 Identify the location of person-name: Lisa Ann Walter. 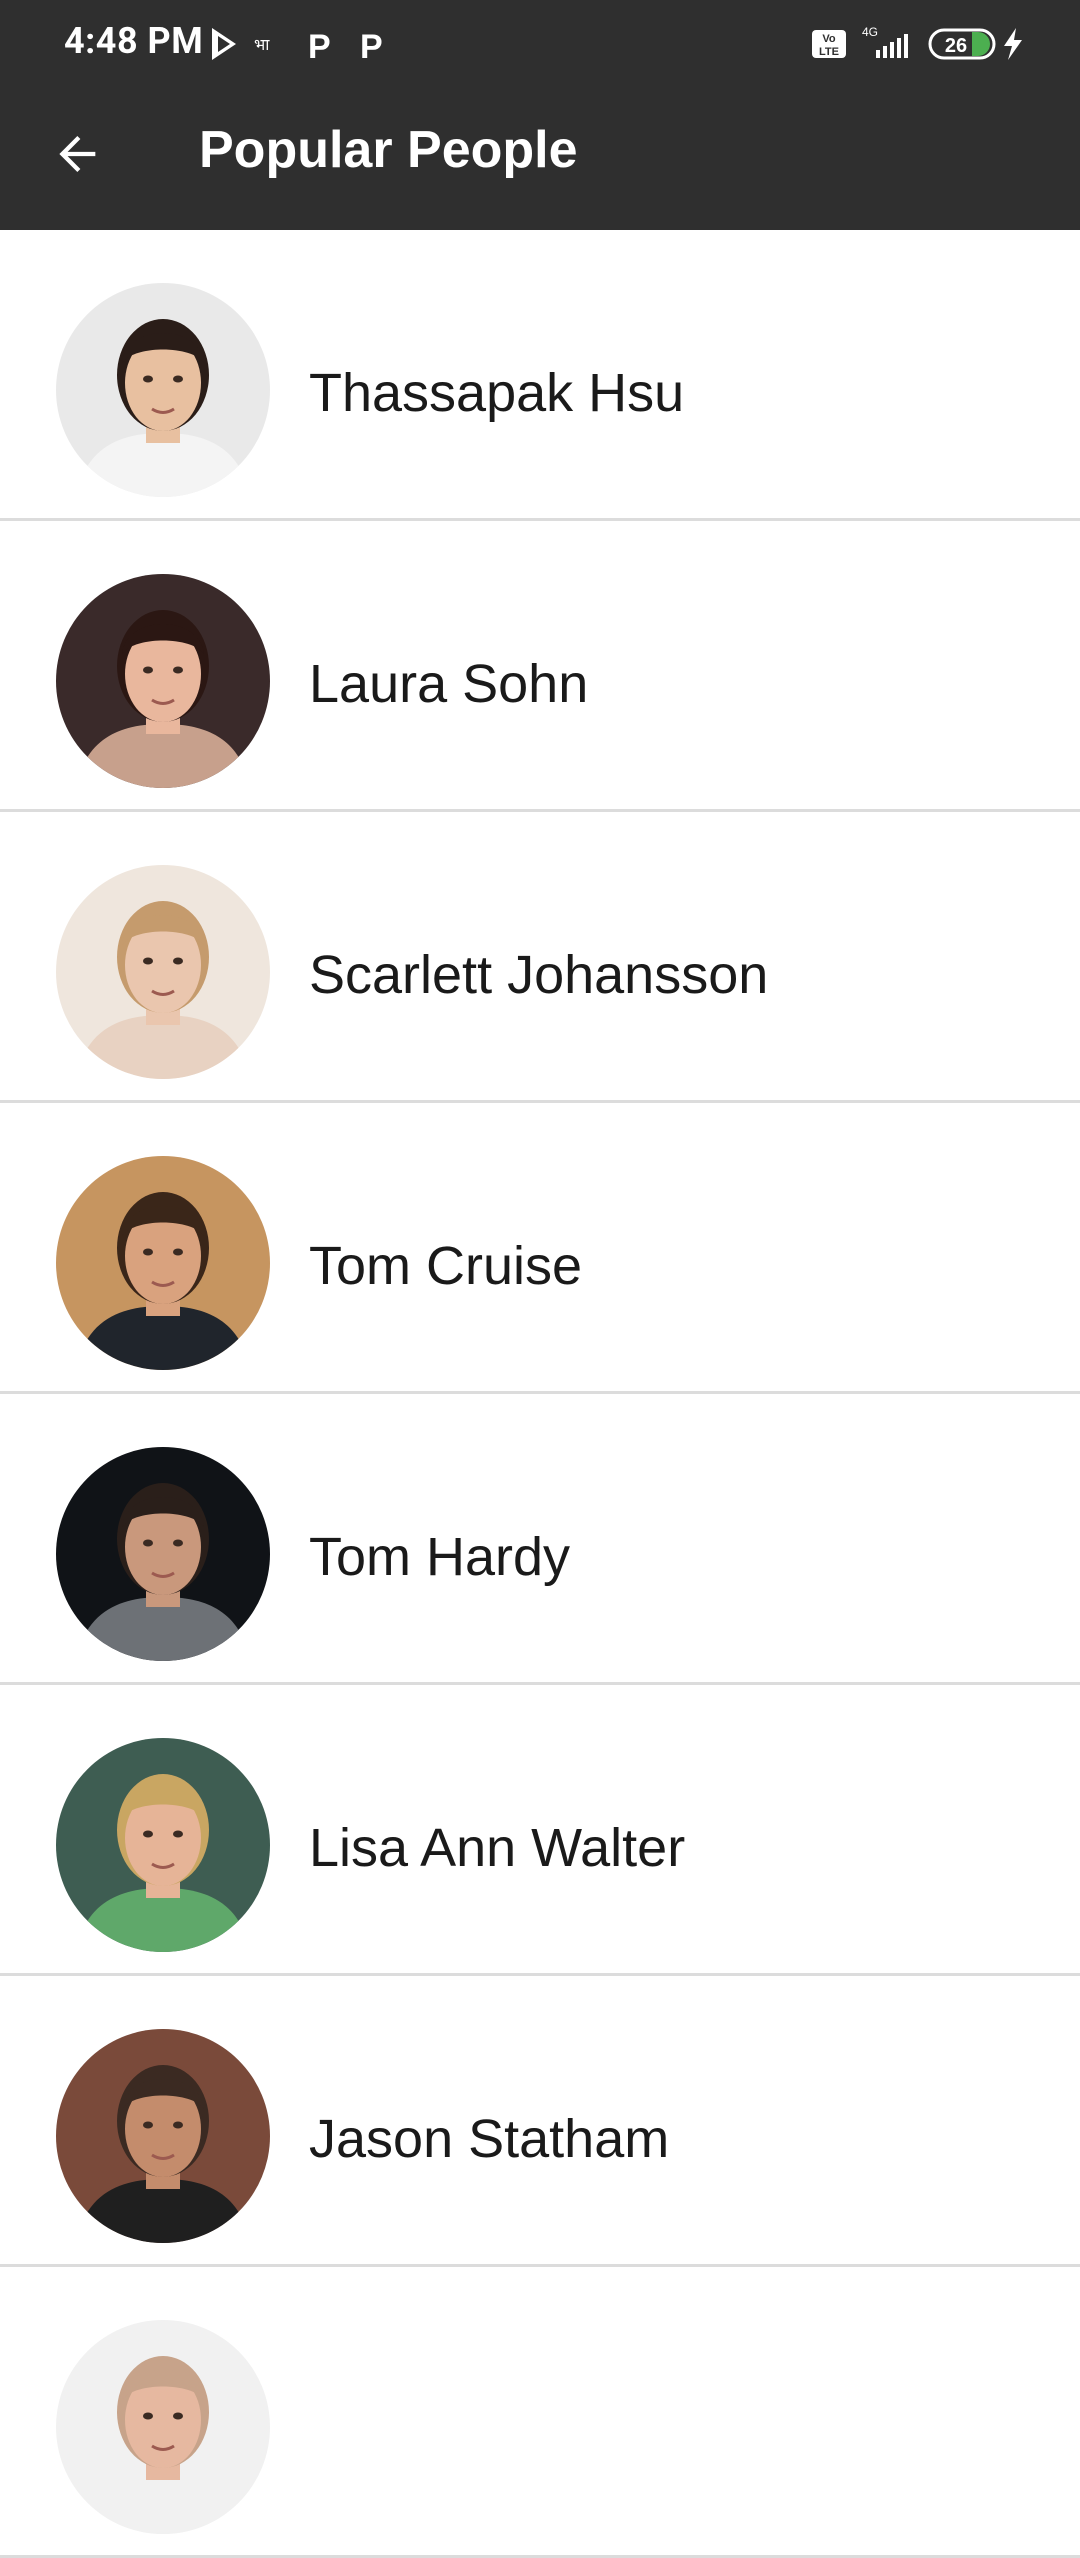
(497, 1848).